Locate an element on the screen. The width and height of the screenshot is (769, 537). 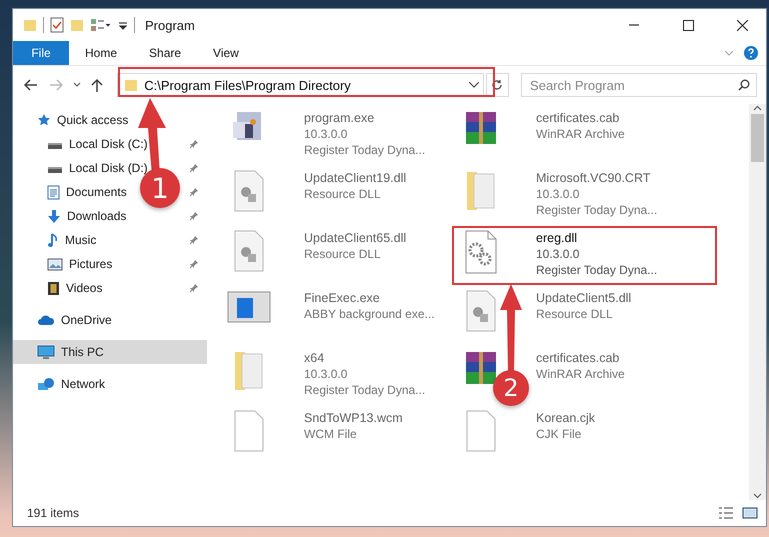
scroll-down-icon is located at coordinates (757, 496).